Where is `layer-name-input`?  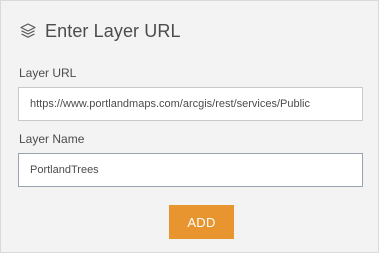 layer-name-input is located at coordinates (190, 170).